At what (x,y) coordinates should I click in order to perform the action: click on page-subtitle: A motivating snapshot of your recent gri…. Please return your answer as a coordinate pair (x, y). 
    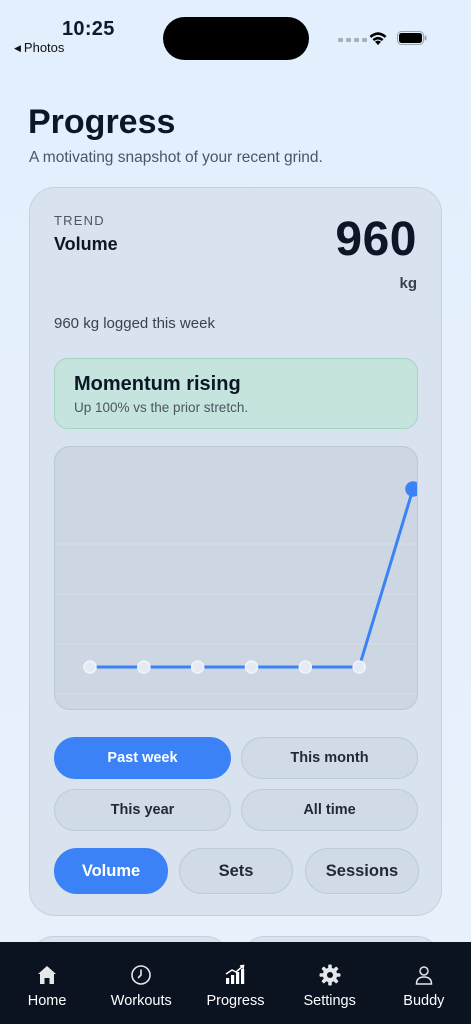
    Looking at the image, I should click on (176, 157).